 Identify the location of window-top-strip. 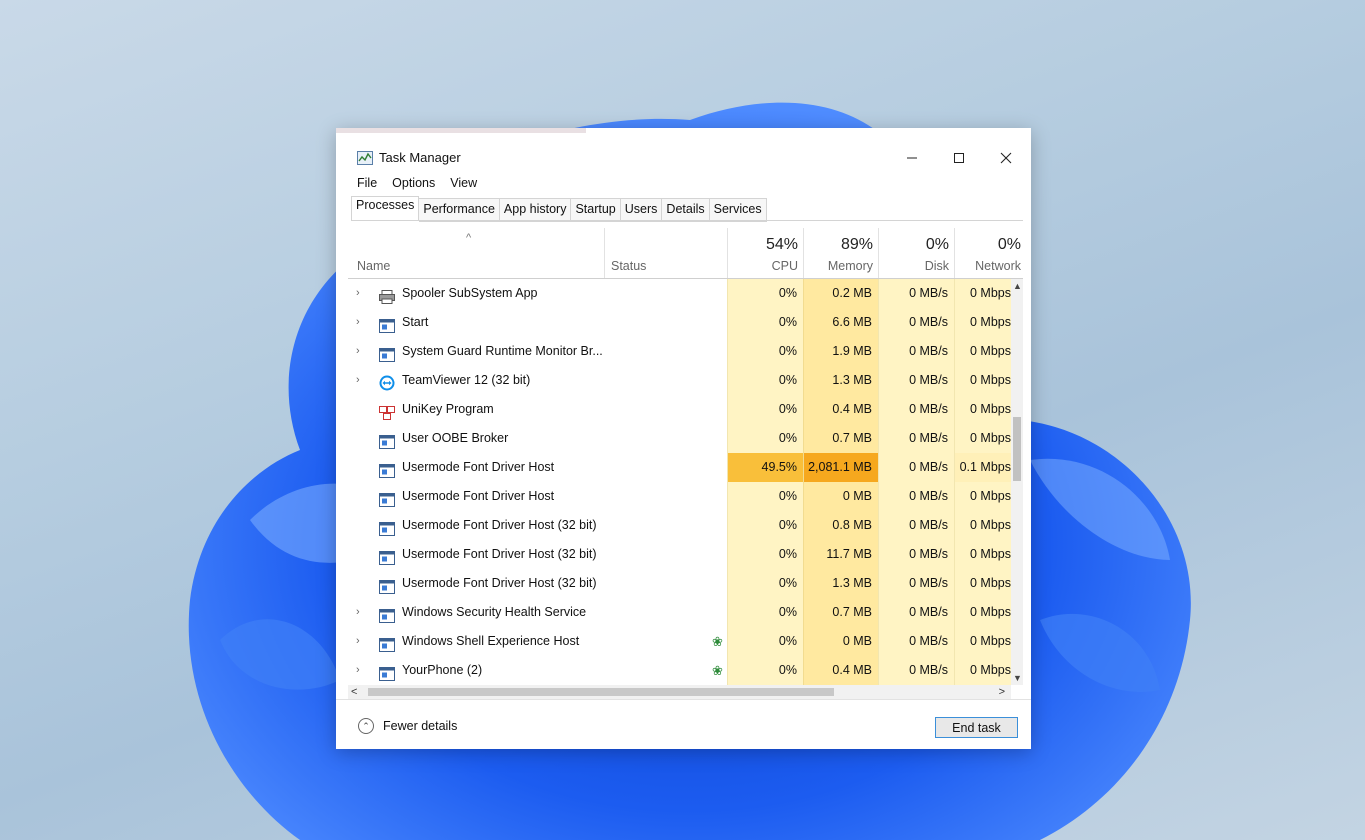
(461, 130).